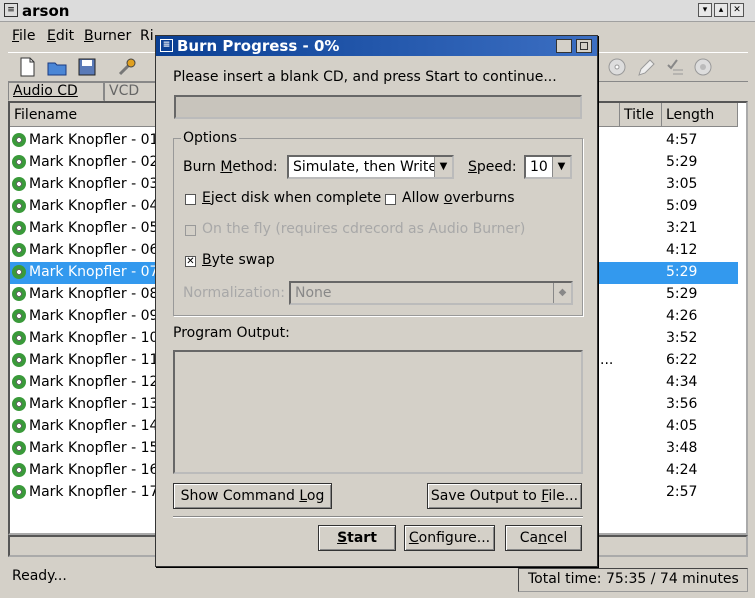  Describe the element at coordinates (27, 67) in the screenshot. I see `new-file-icon` at that location.